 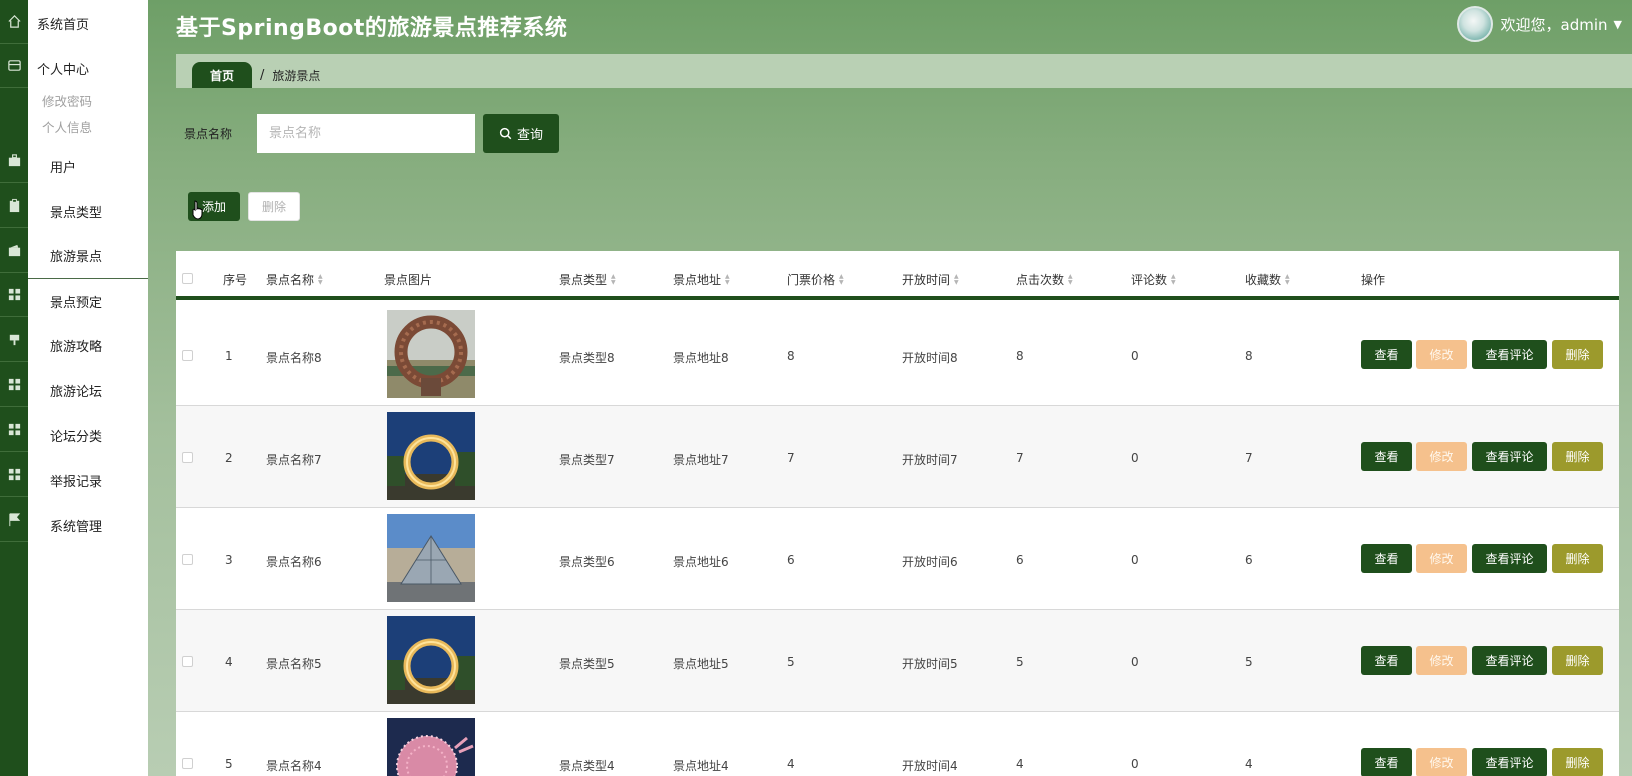 What do you see at coordinates (587, 279) in the screenshot?
I see `column-header: 景点类型 ▲ ▼` at bounding box center [587, 279].